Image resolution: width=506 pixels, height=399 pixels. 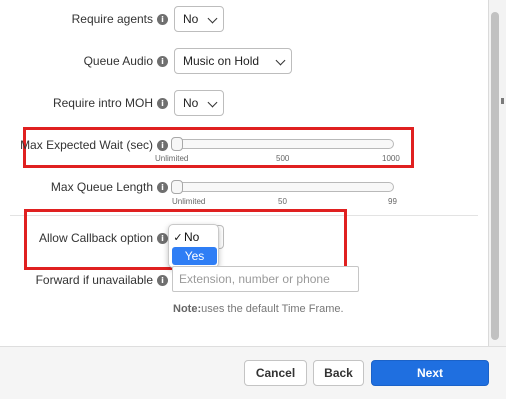 What do you see at coordinates (102, 280) in the screenshot?
I see `forward-if-unavailable-label: Forward if unavailable i` at bounding box center [102, 280].